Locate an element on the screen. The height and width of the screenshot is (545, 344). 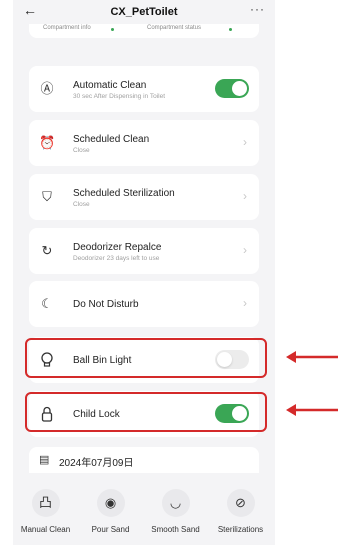
smooth-sand-button: ◡ Smooth Sand is located at coordinates (175, 505).